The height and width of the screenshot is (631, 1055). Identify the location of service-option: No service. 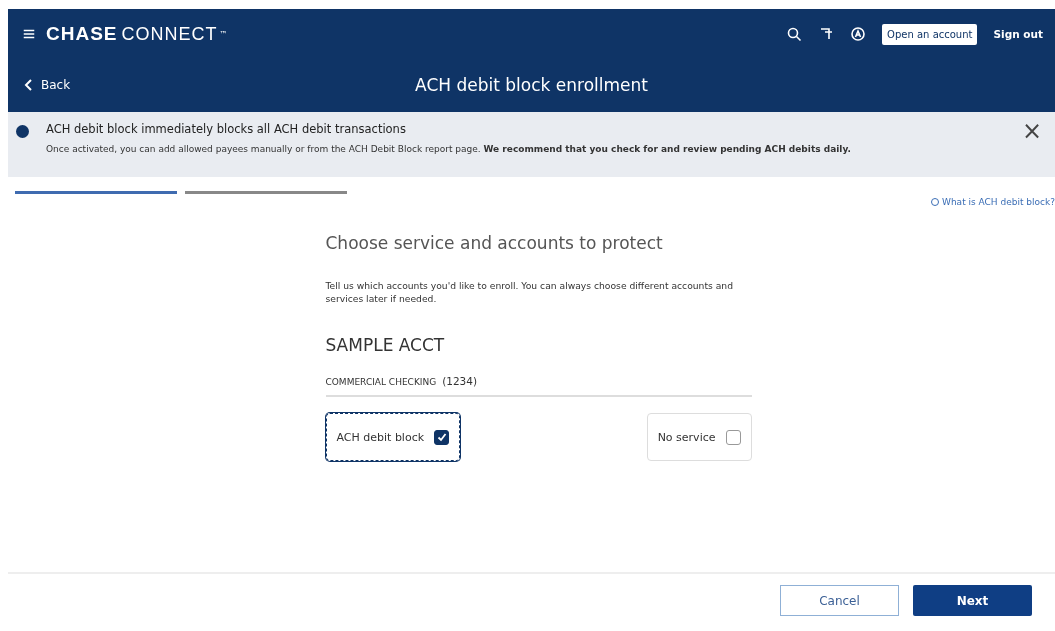
(699, 437).